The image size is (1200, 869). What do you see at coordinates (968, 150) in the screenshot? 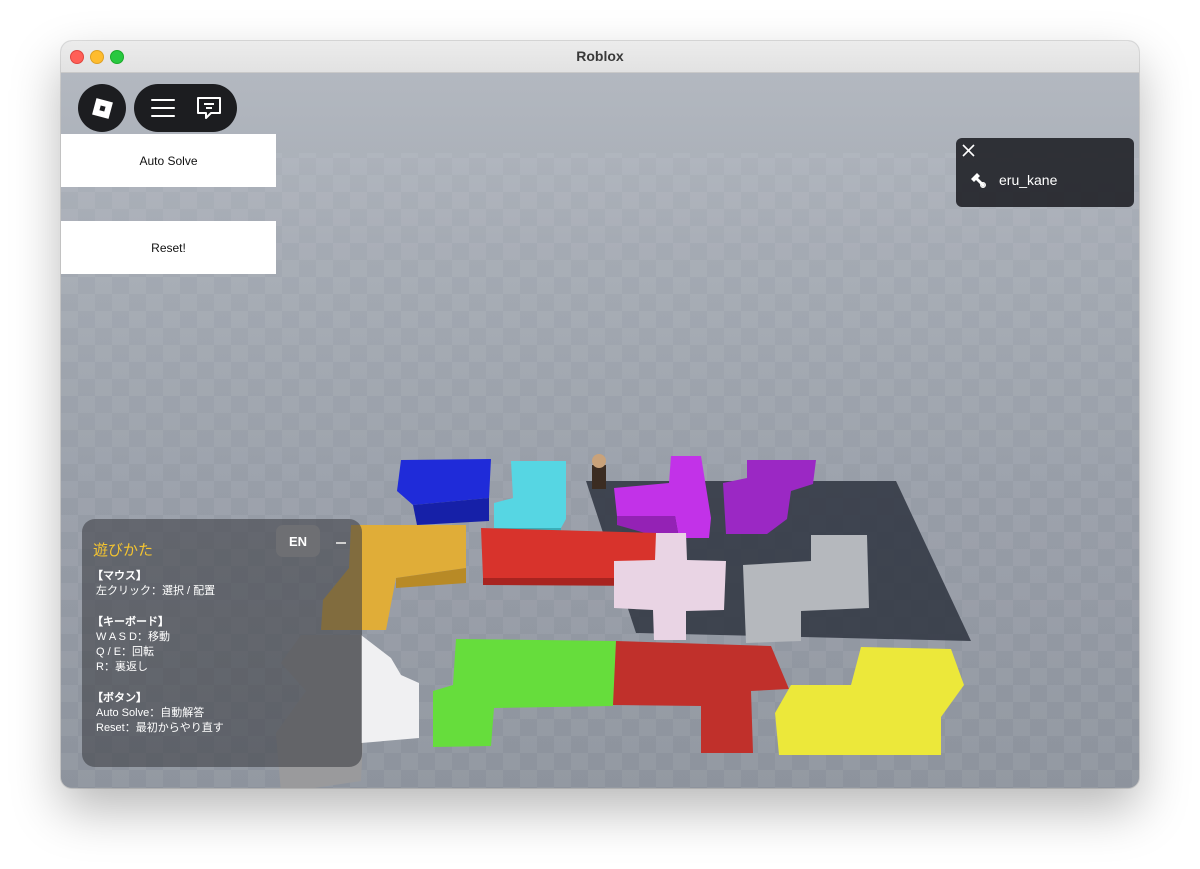
I see `close-icon` at bounding box center [968, 150].